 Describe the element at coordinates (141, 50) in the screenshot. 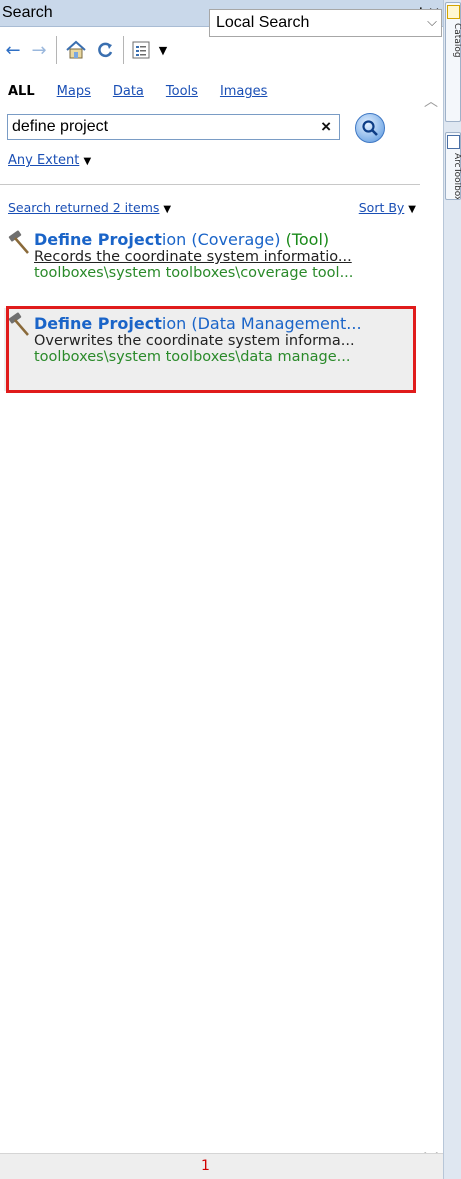

I see `list-view-icon` at that location.